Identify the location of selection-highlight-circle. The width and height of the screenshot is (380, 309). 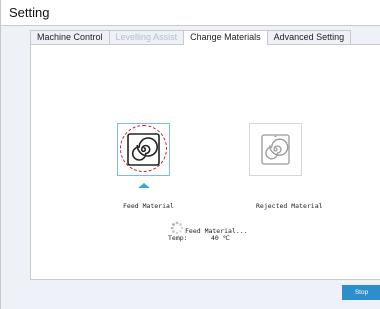
(143, 148).